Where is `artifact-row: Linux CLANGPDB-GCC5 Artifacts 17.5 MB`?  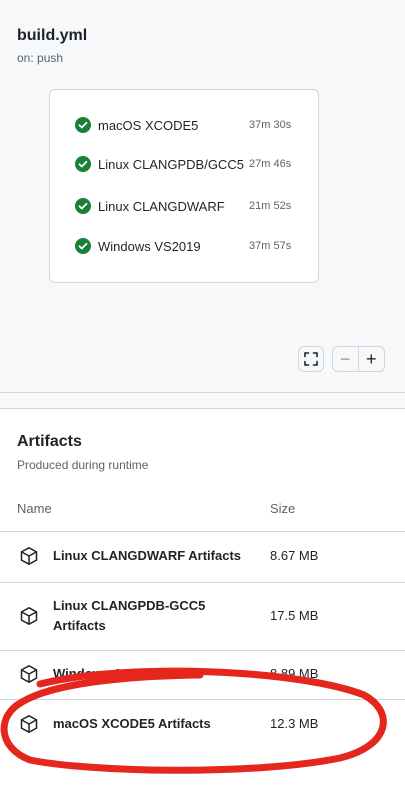
artifact-row: Linux CLANGPDB-GCC5 Artifacts 17.5 MB is located at coordinates (202, 616).